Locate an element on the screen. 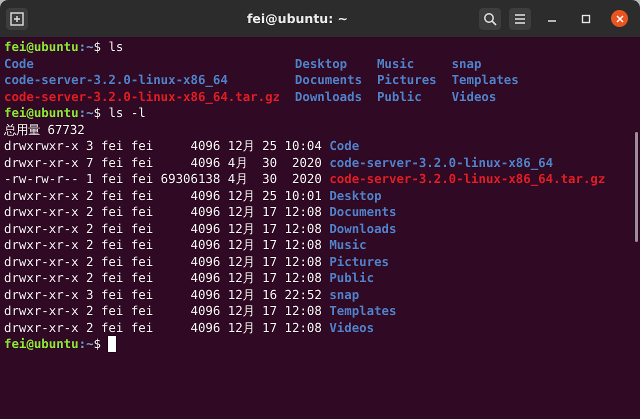 Image resolution: width=640 pixels, height=419 pixels. close-icon is located at coordinates (620, 18).